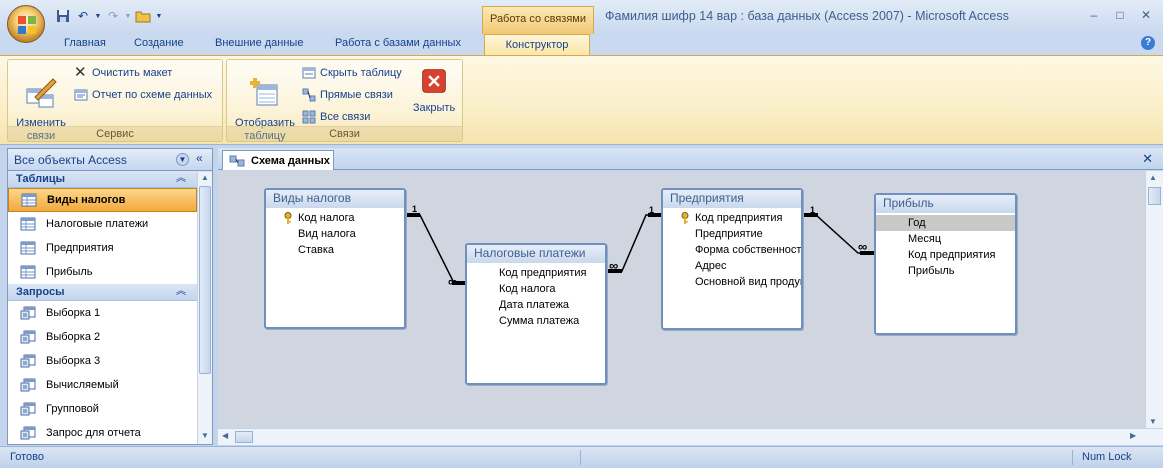  What do you see at coordinates (82, 385) in the screenshot?
I see `nav-item-label: Вычисляемый` at bounding box center [82, 385].